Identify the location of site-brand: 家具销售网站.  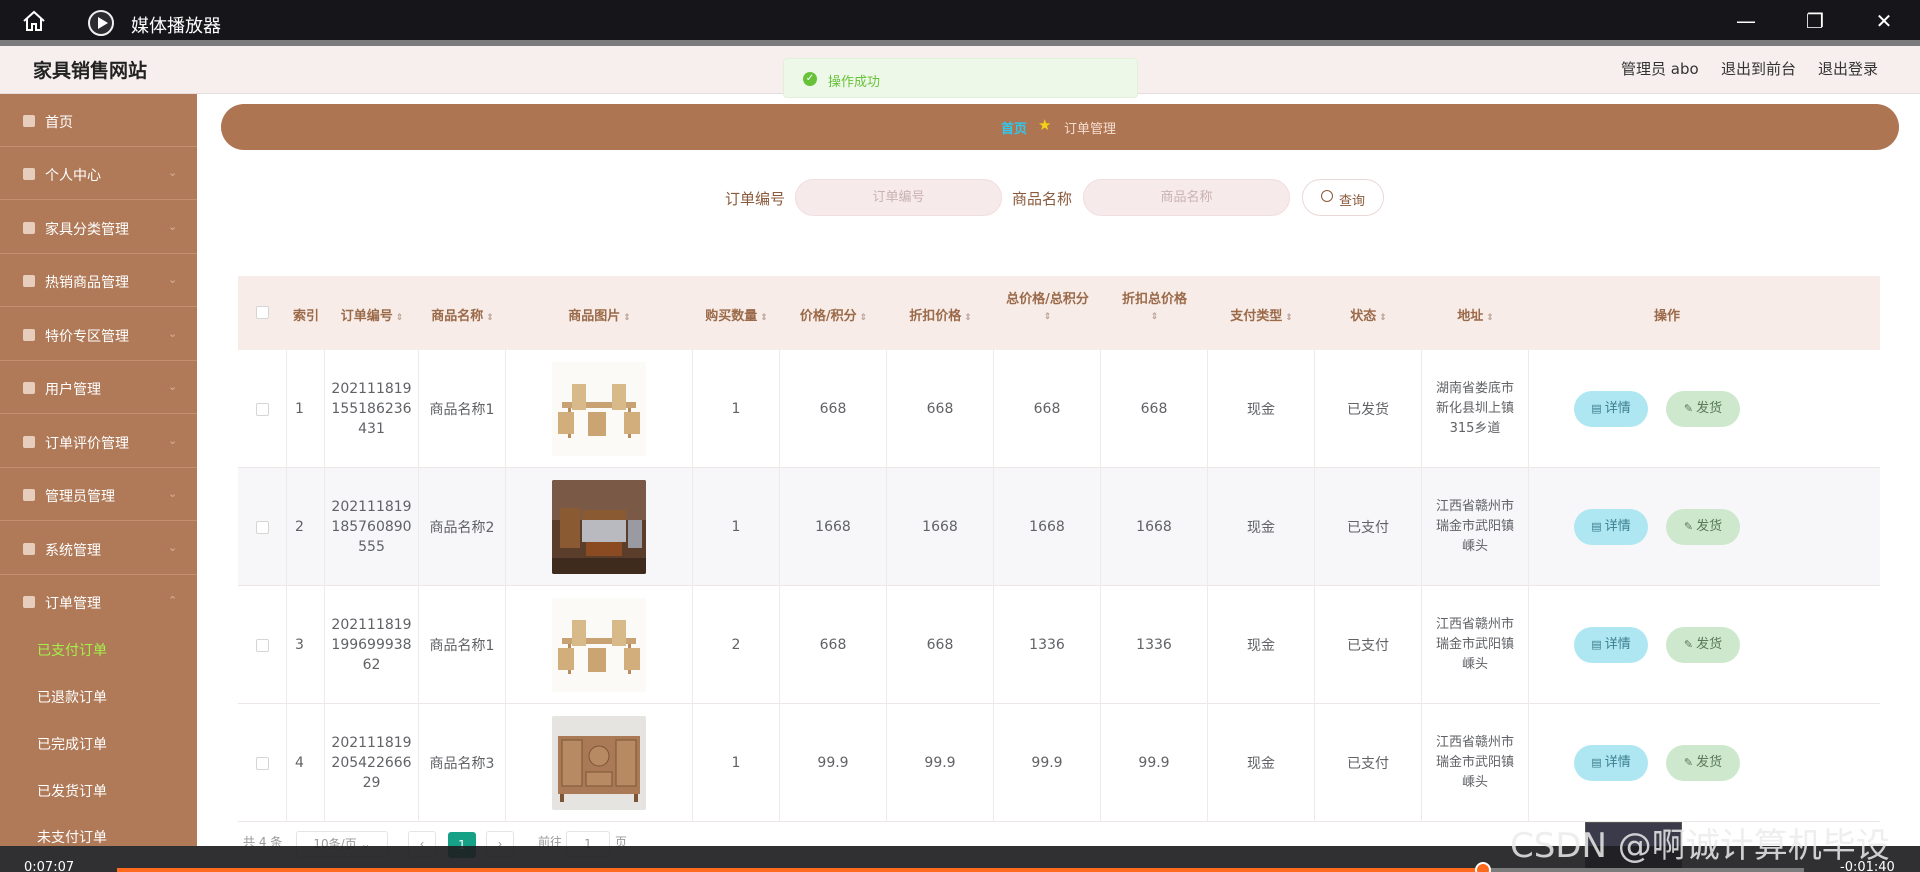
(90, 71).